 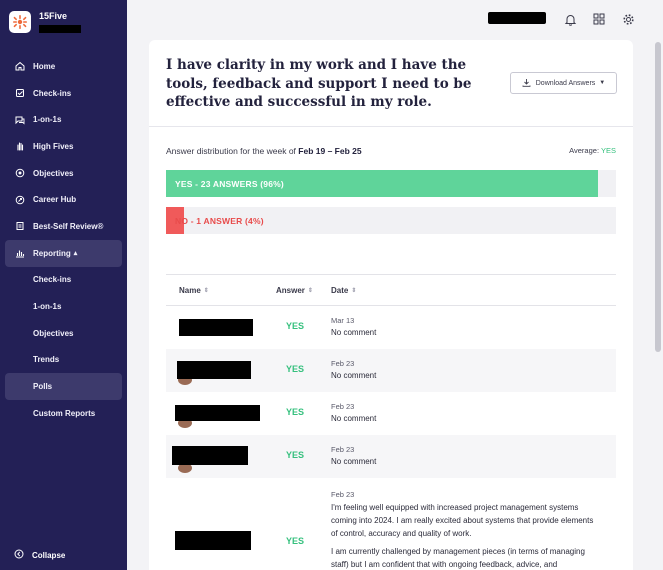 I want to click on sidebar-item-career-hub: Career Hub, so click(x=63, y=199).